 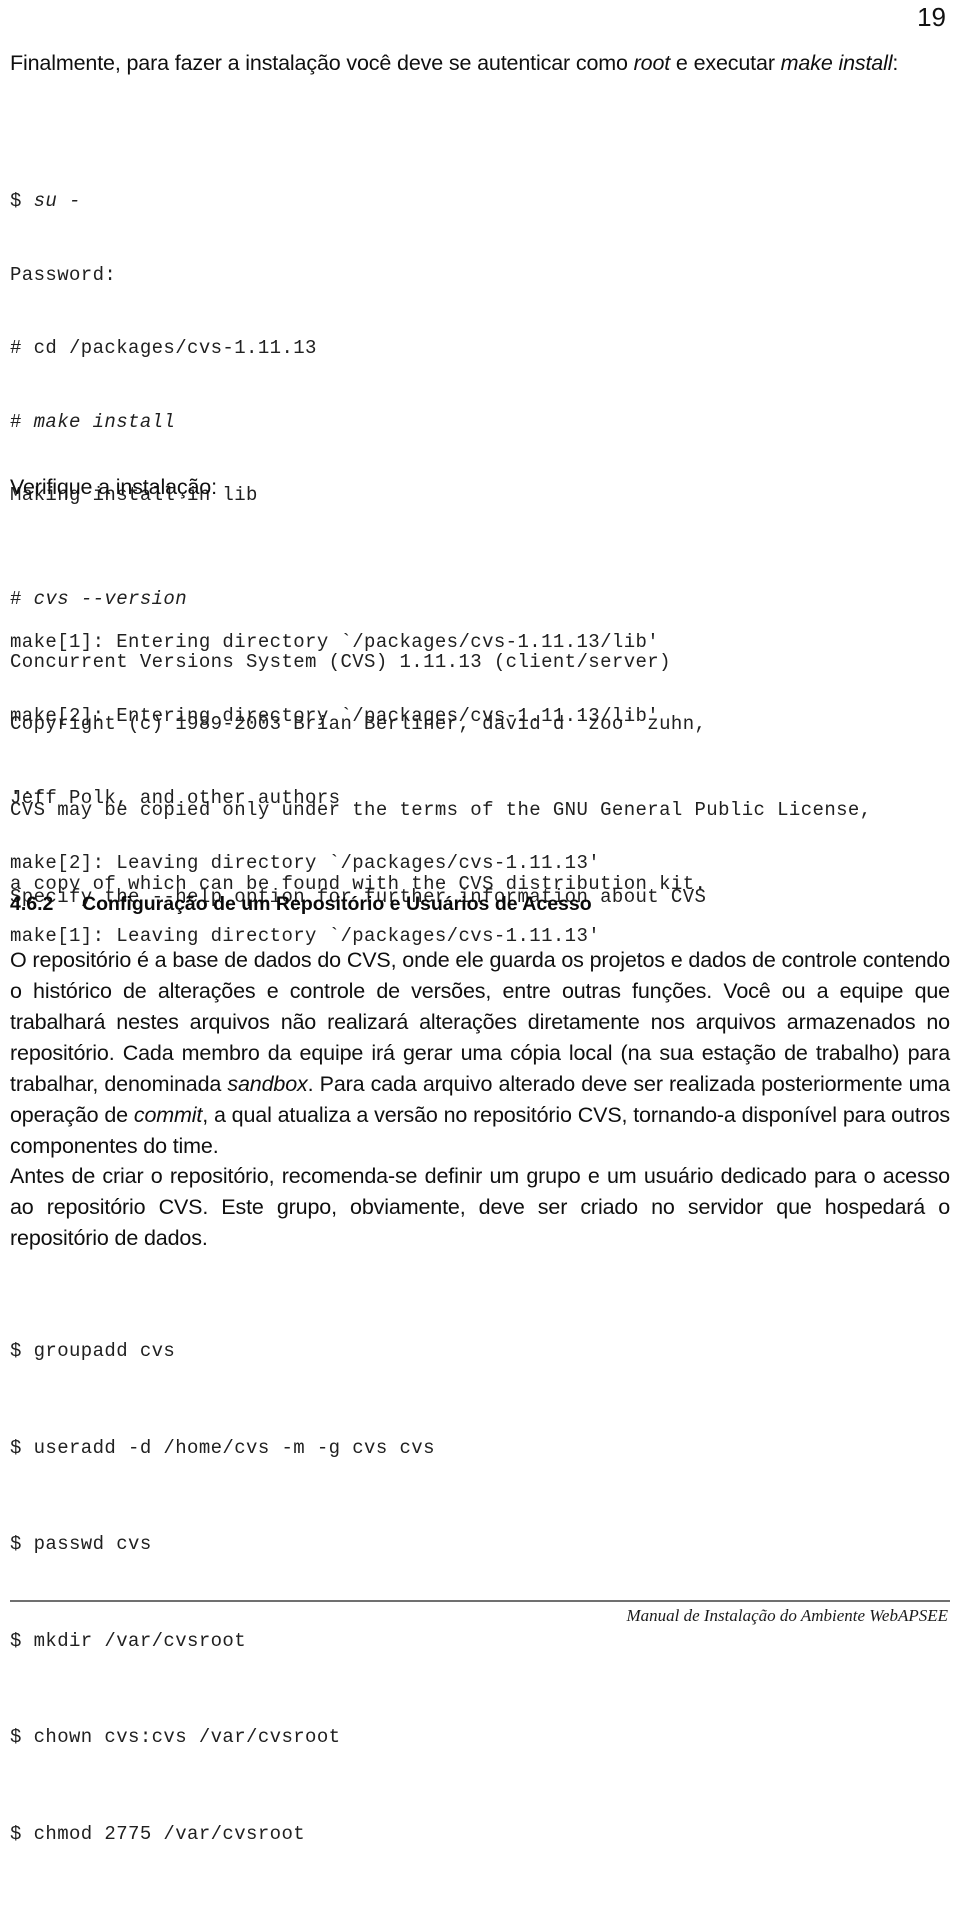 What do you see at coordinates (128, 1640) in the screenshot?
I see `command-mkdir: $ mkdir /var/cvsroot` at bounding box center [128, 1640].